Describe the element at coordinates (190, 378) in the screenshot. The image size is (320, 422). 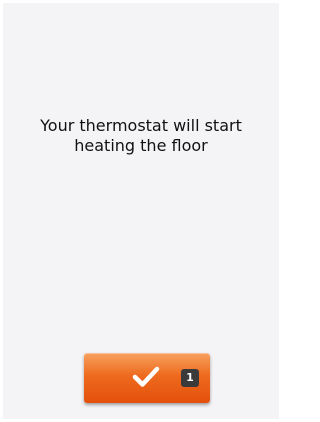
I see `step-number-badge: 1` at that location.